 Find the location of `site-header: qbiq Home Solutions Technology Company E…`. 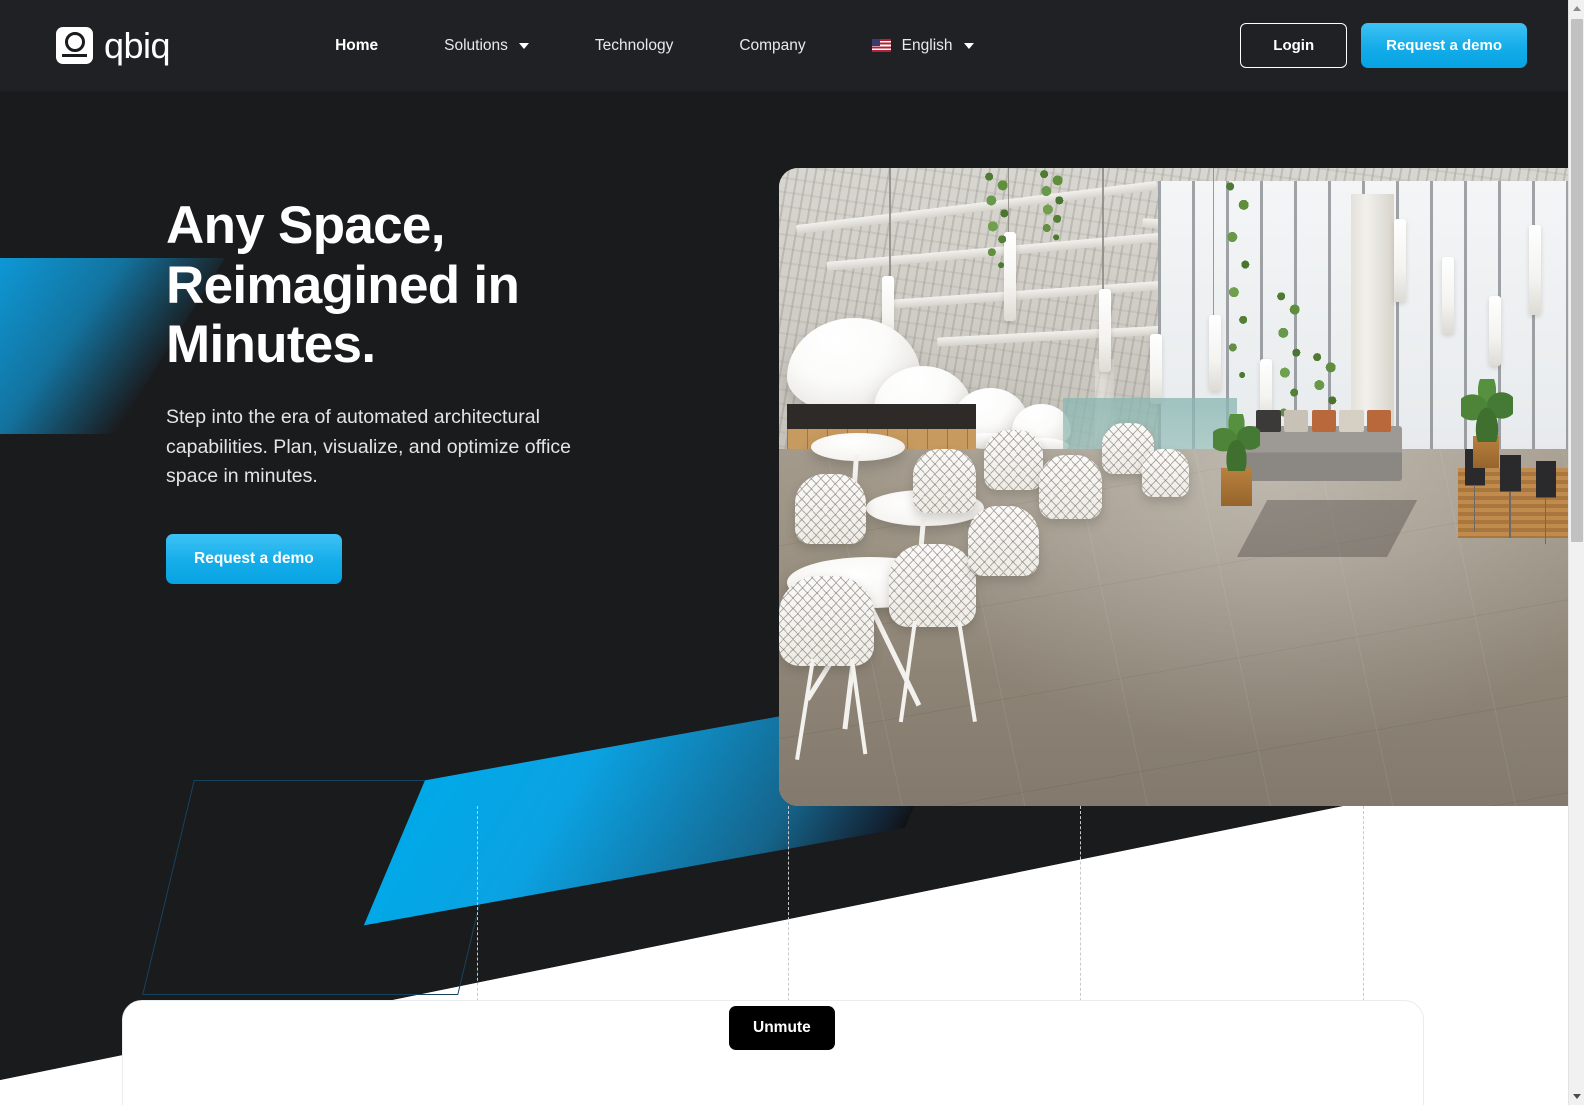

site-header: qbiq Home Solutions Technology Company E… is located at coordinates (784, 45).